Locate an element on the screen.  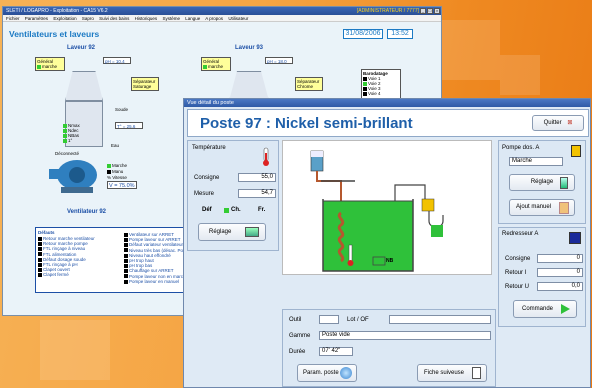
play-icon is located at coordinates (565, 309).